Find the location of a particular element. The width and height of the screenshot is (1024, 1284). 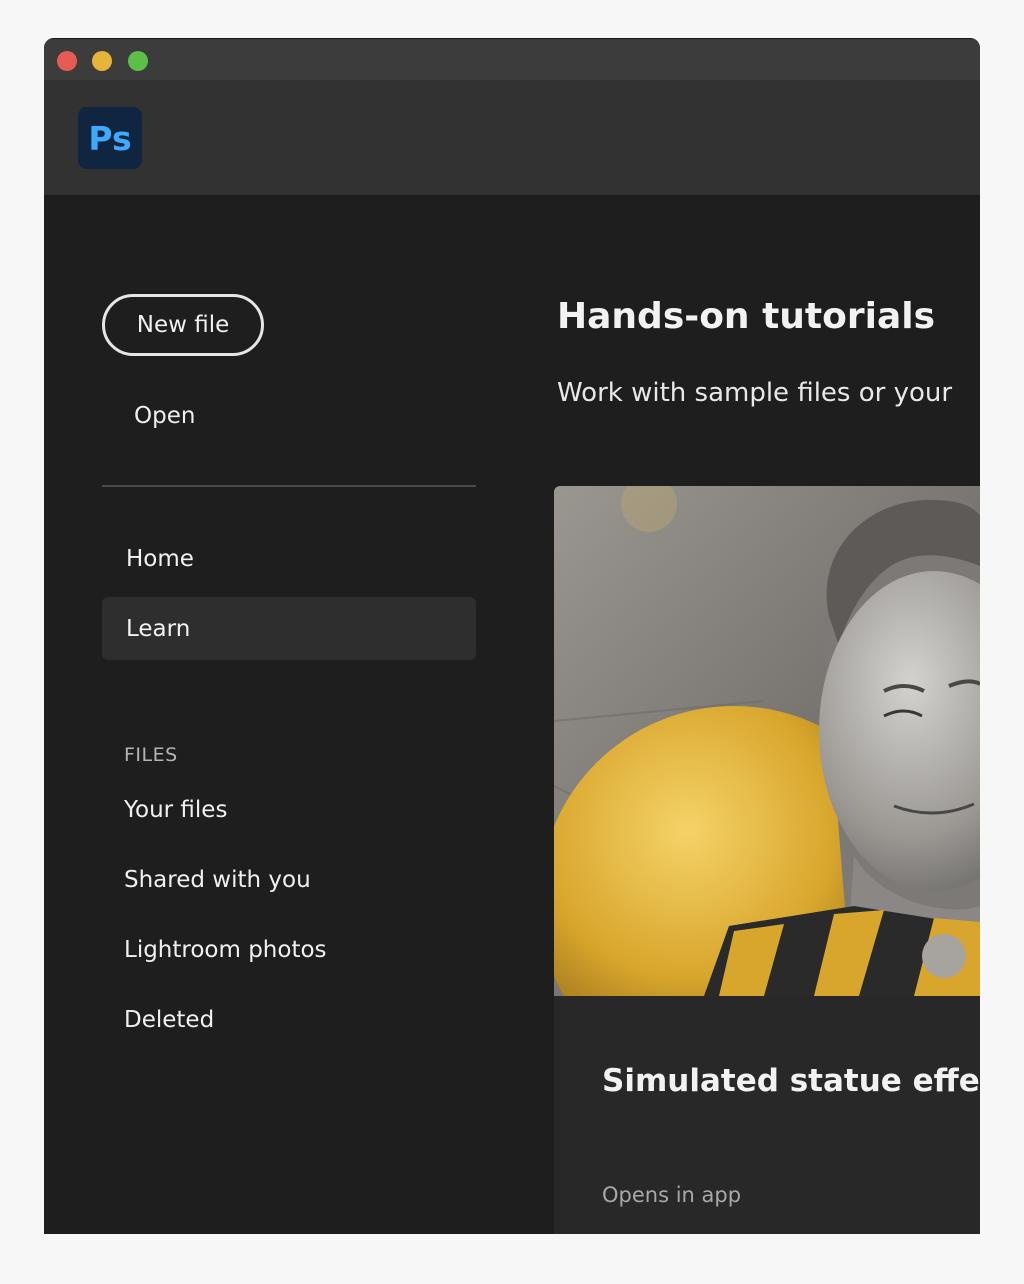

tutorial-title: Simulated statue effect is located at coordinates (791, 1081).